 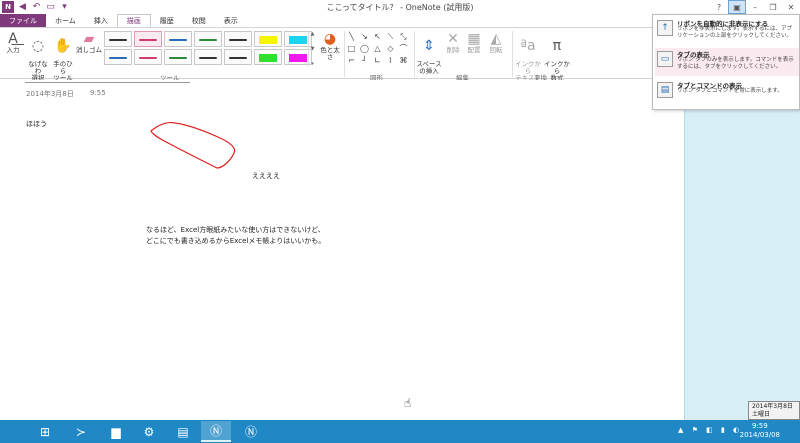 I want to click on onenote-logo-icon: N, so click(x=8, y=7).